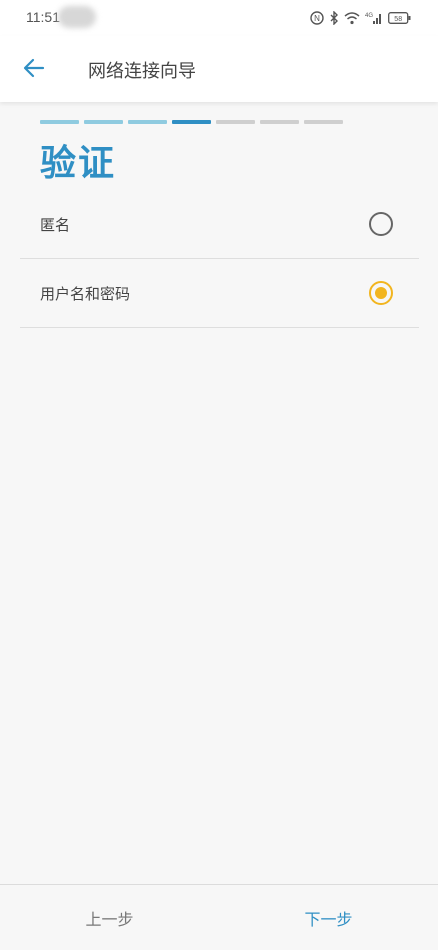 Image resolution: width=438 pixels, height=950 pixels. I want to click on cellular-4g-icon: 4G, so click(374, 18).